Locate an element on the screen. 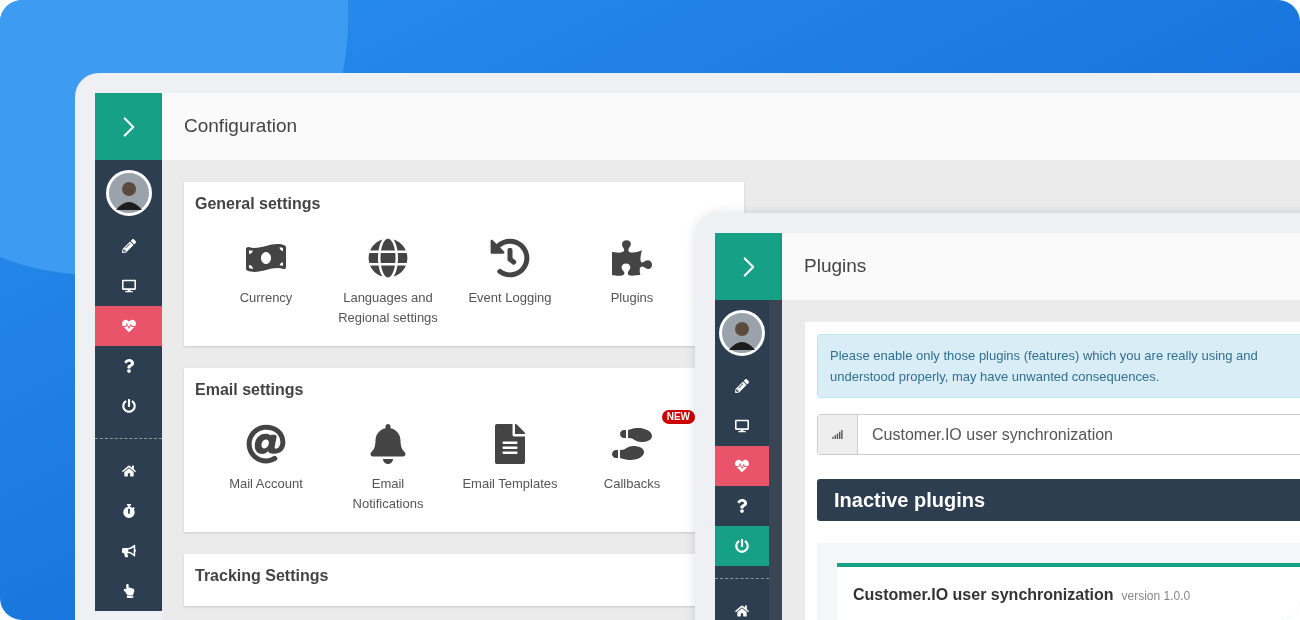  section-title: Email settings is located at coordinates (250, 390).